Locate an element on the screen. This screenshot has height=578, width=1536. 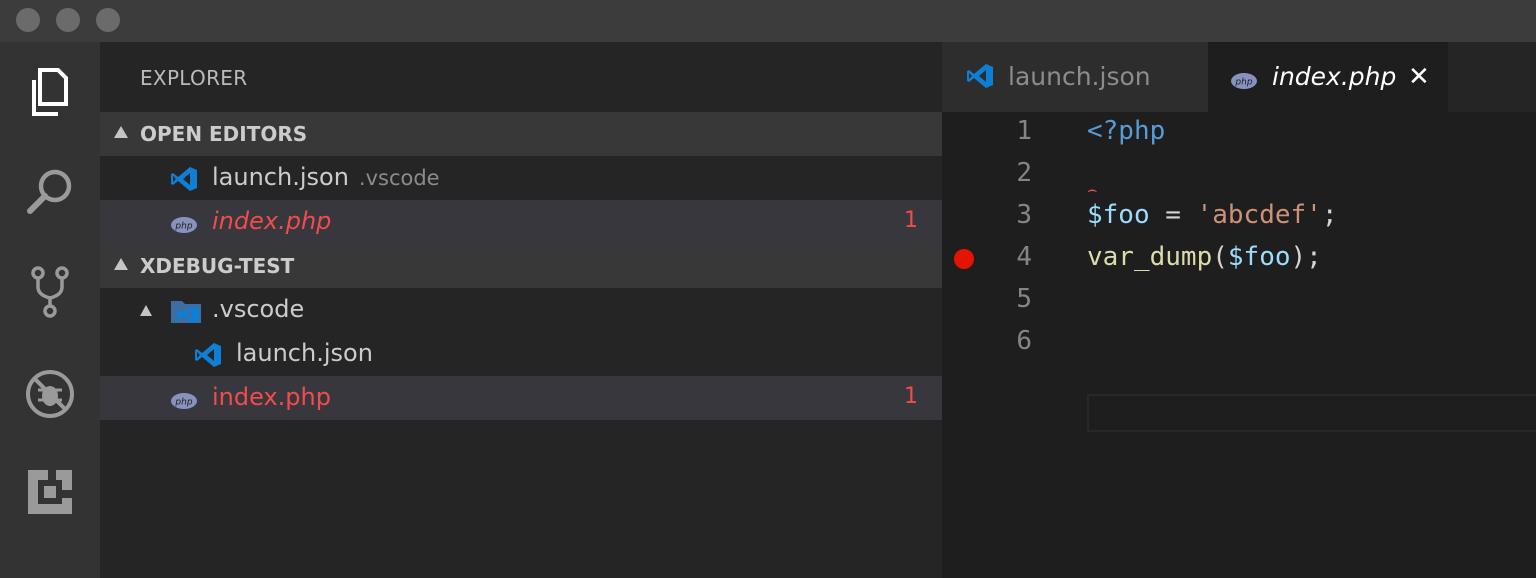
operator-token: = is located at coordinates (1173, 215).